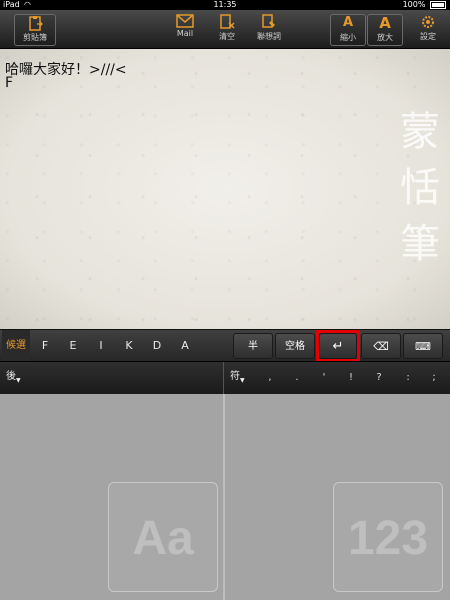 The width and height of the screenshot is (450, 600). Describe the element at coordinates (438, 4) in the screenshot. I see `battery-icon` at that location.